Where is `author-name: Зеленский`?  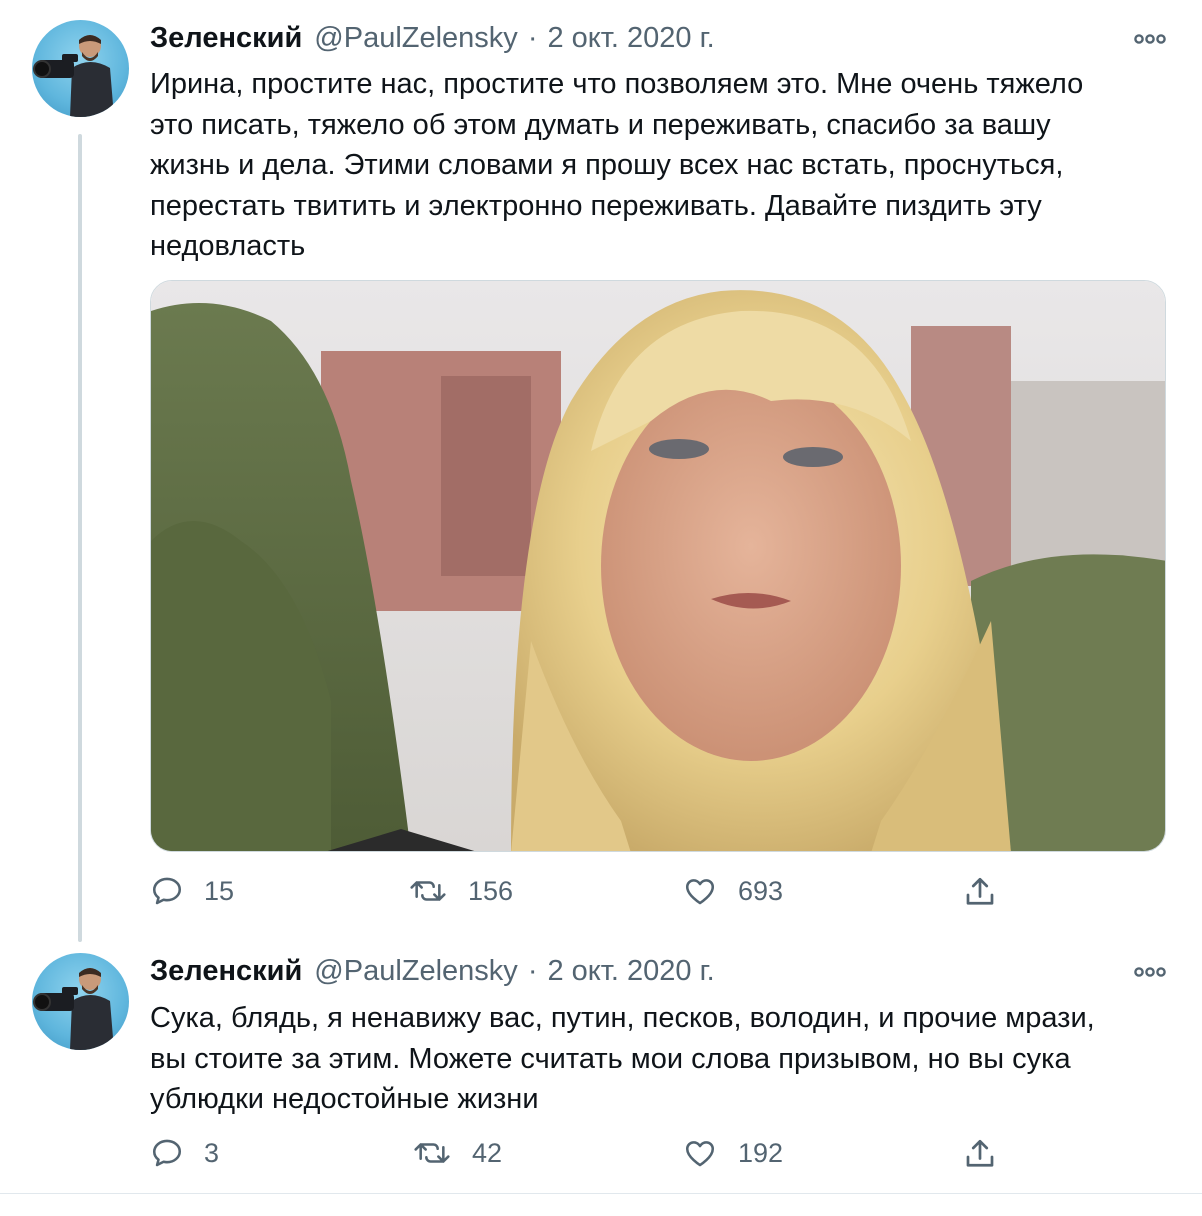
author-name: Зеленский is located at coordinates (226, 971).